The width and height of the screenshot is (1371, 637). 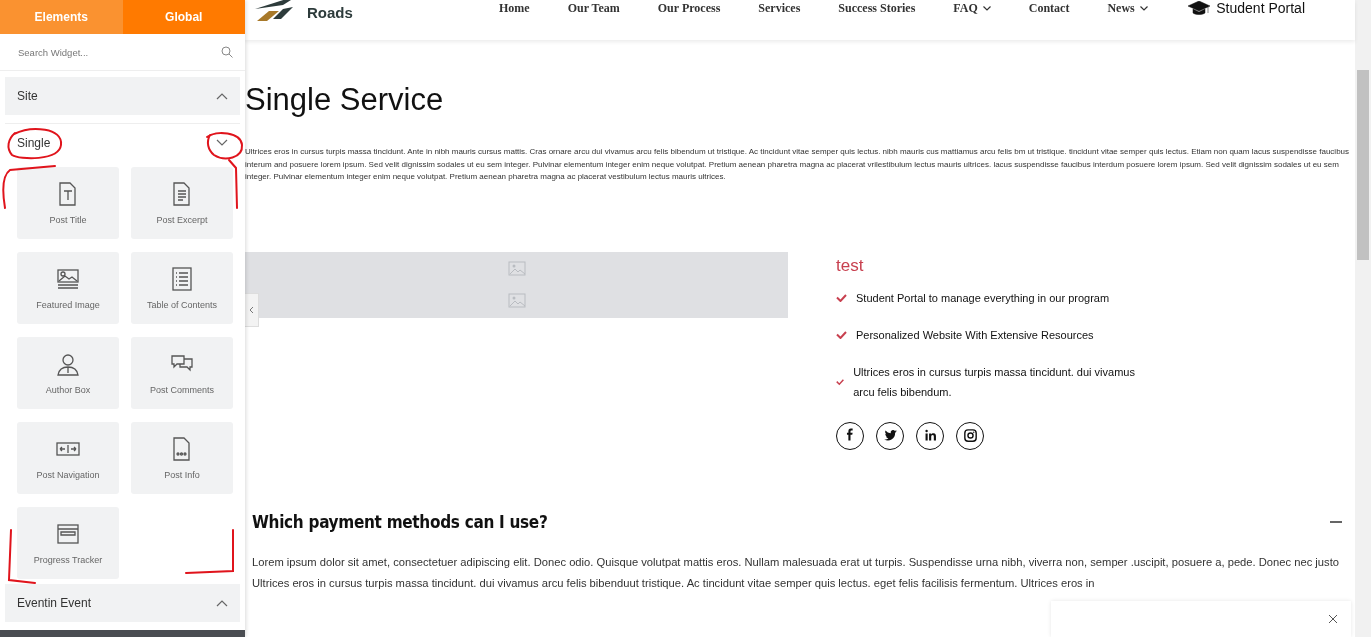 I want to click on nav-link: Our Team, so click(x=593, y=8).